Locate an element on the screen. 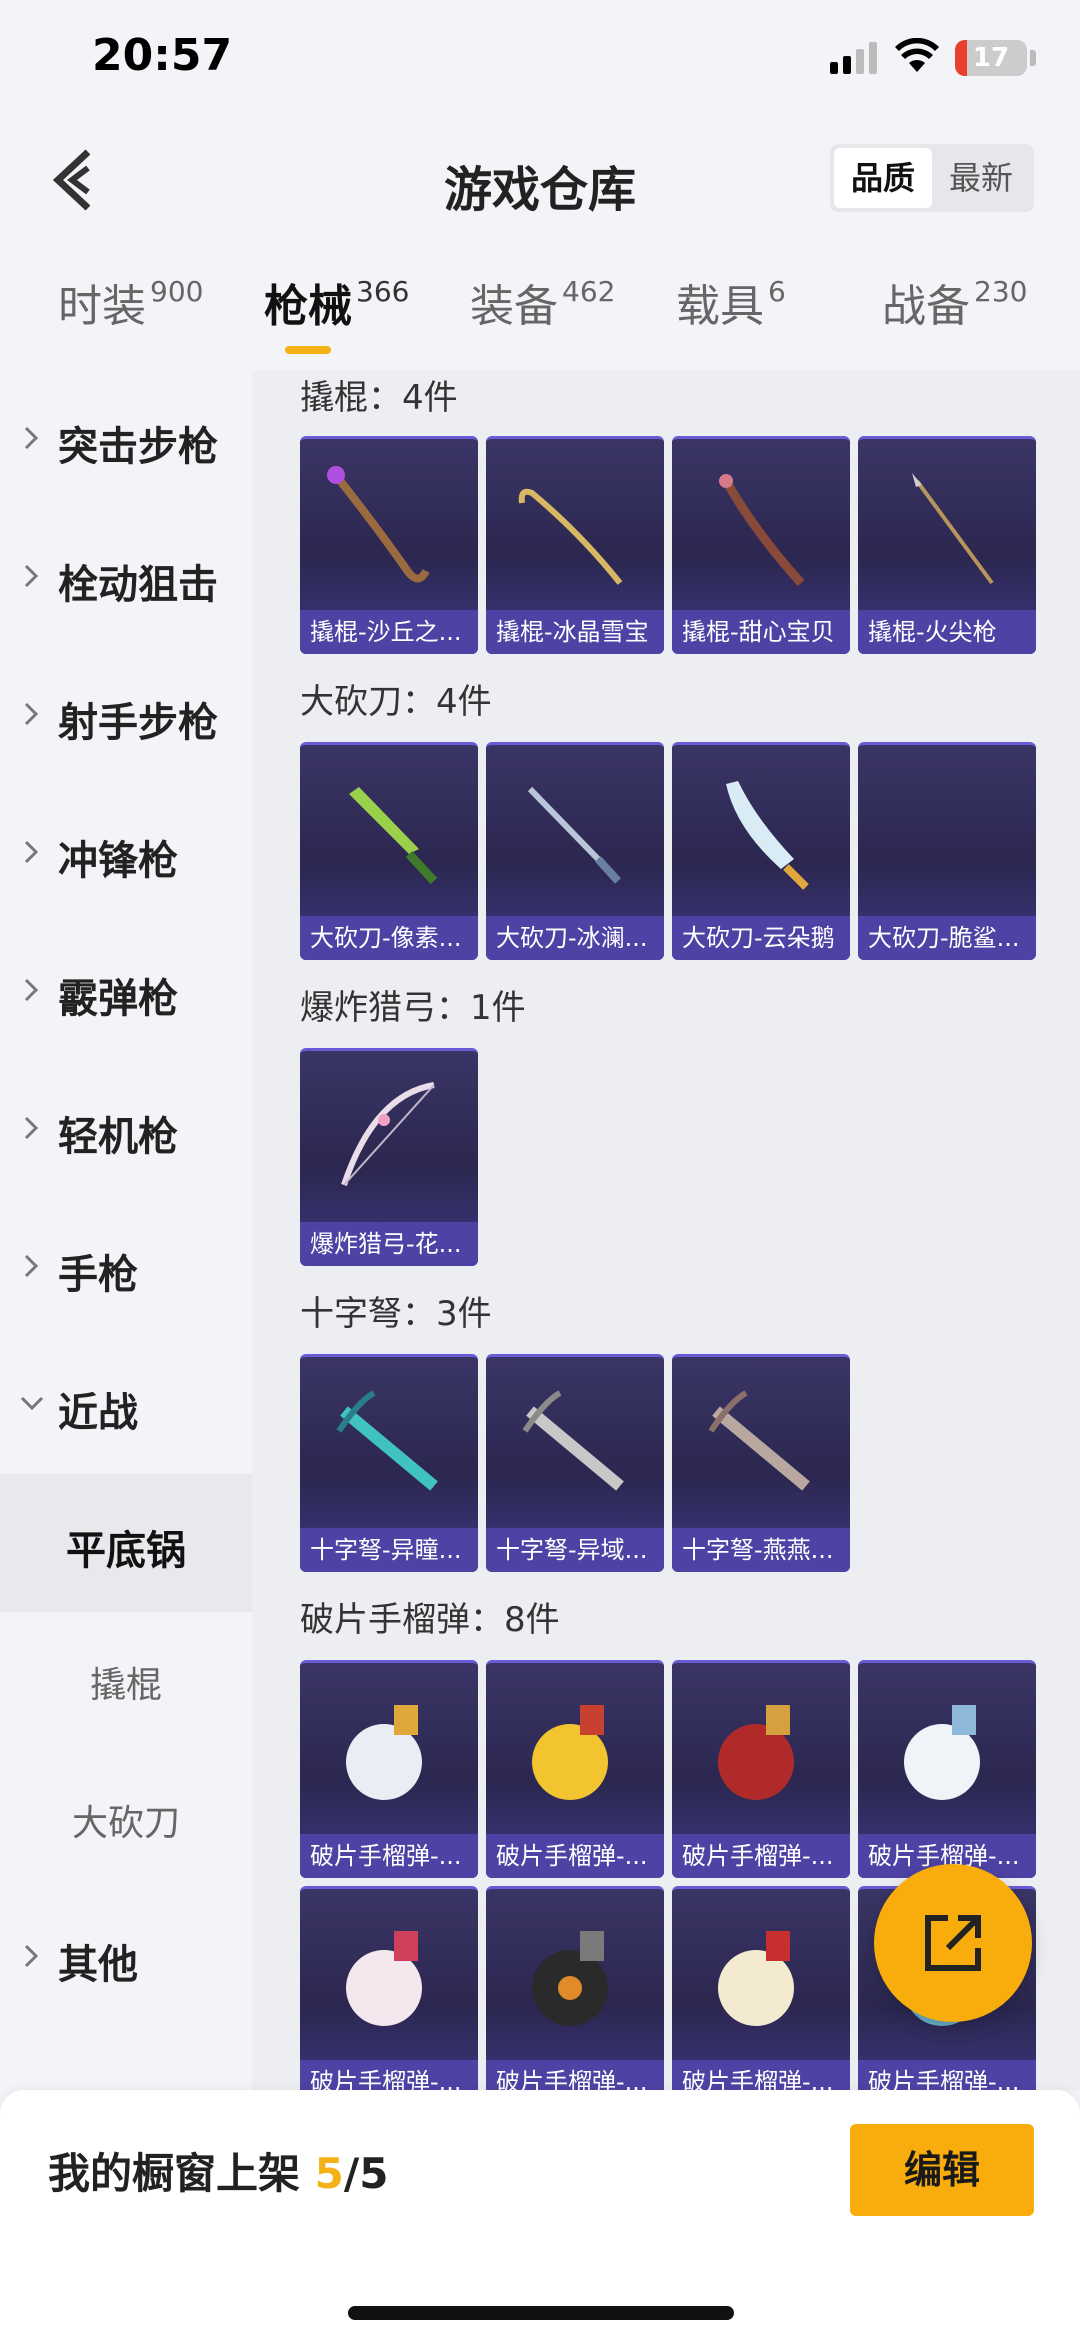  battery-icon: 17 is located at coordinates (991, 58).